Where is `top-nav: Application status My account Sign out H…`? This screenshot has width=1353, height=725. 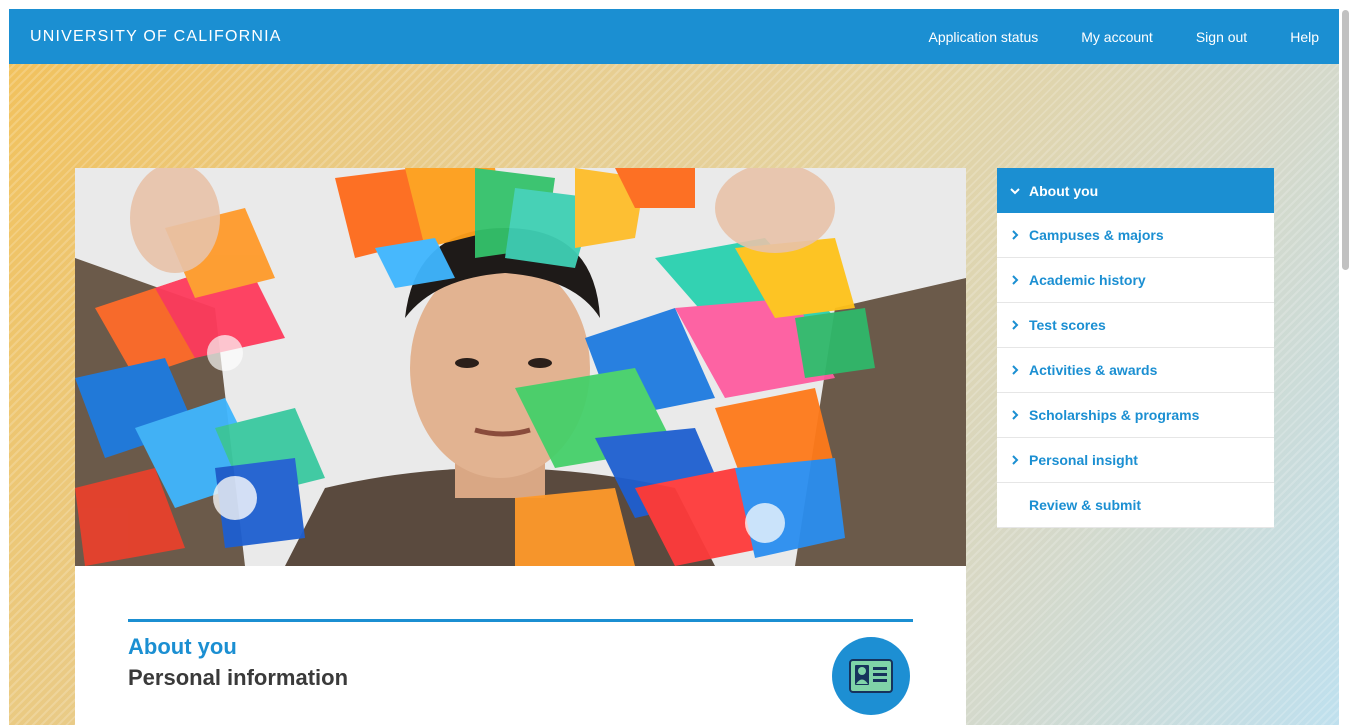
top-nav: Application status My account Sign out H… is located at coordinates (1124, 37).